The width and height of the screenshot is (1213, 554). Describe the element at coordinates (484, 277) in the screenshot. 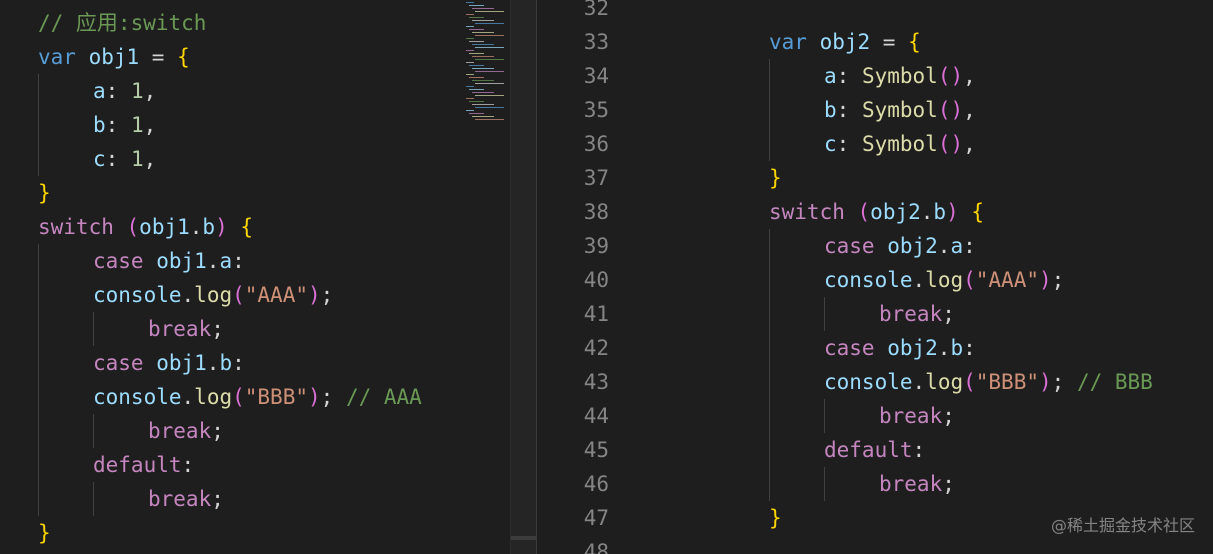

I see `minimap` at that location.